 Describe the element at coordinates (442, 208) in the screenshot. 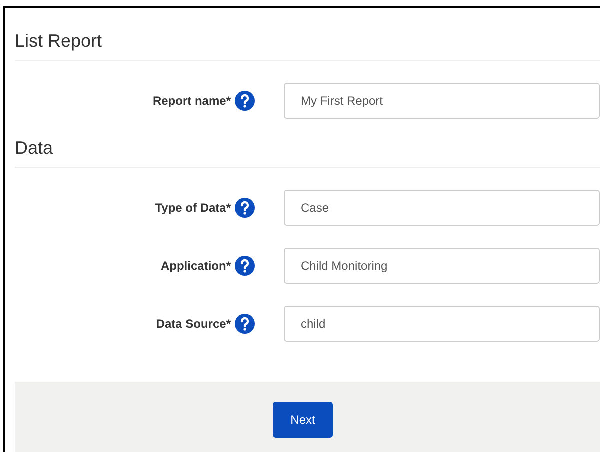

I see `input-field: Case` at that location.